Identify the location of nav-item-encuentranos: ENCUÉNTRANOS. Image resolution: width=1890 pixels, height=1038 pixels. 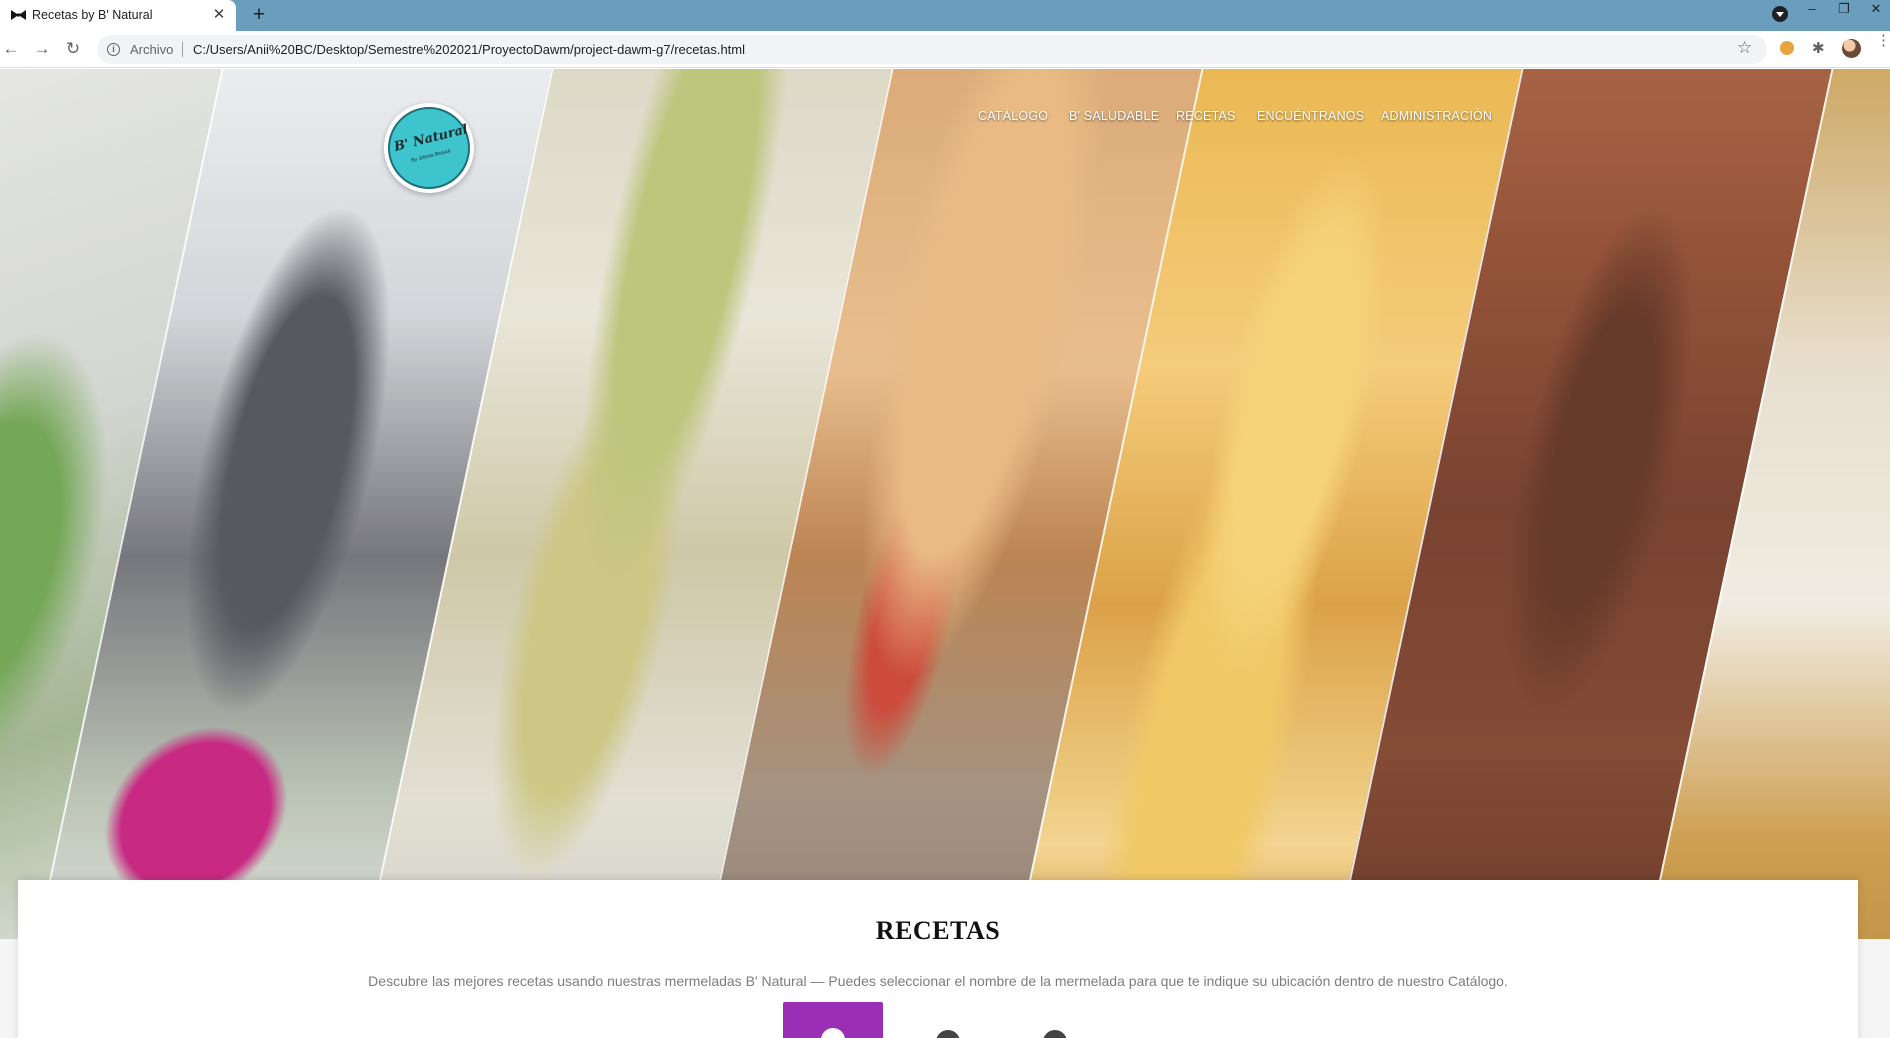
(1310, 116).